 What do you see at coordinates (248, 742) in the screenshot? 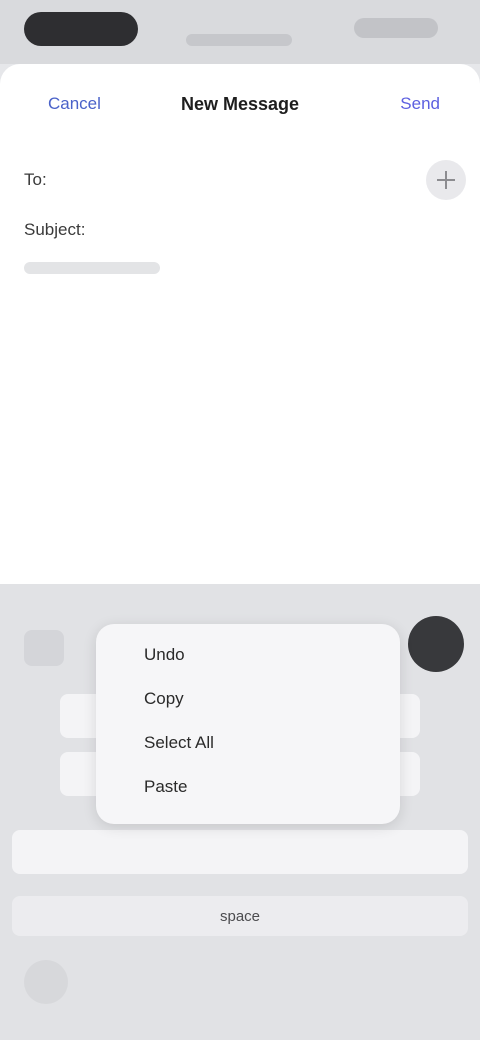
I see `menu-item-select-all: Select All` at bounding box center [248, 742].